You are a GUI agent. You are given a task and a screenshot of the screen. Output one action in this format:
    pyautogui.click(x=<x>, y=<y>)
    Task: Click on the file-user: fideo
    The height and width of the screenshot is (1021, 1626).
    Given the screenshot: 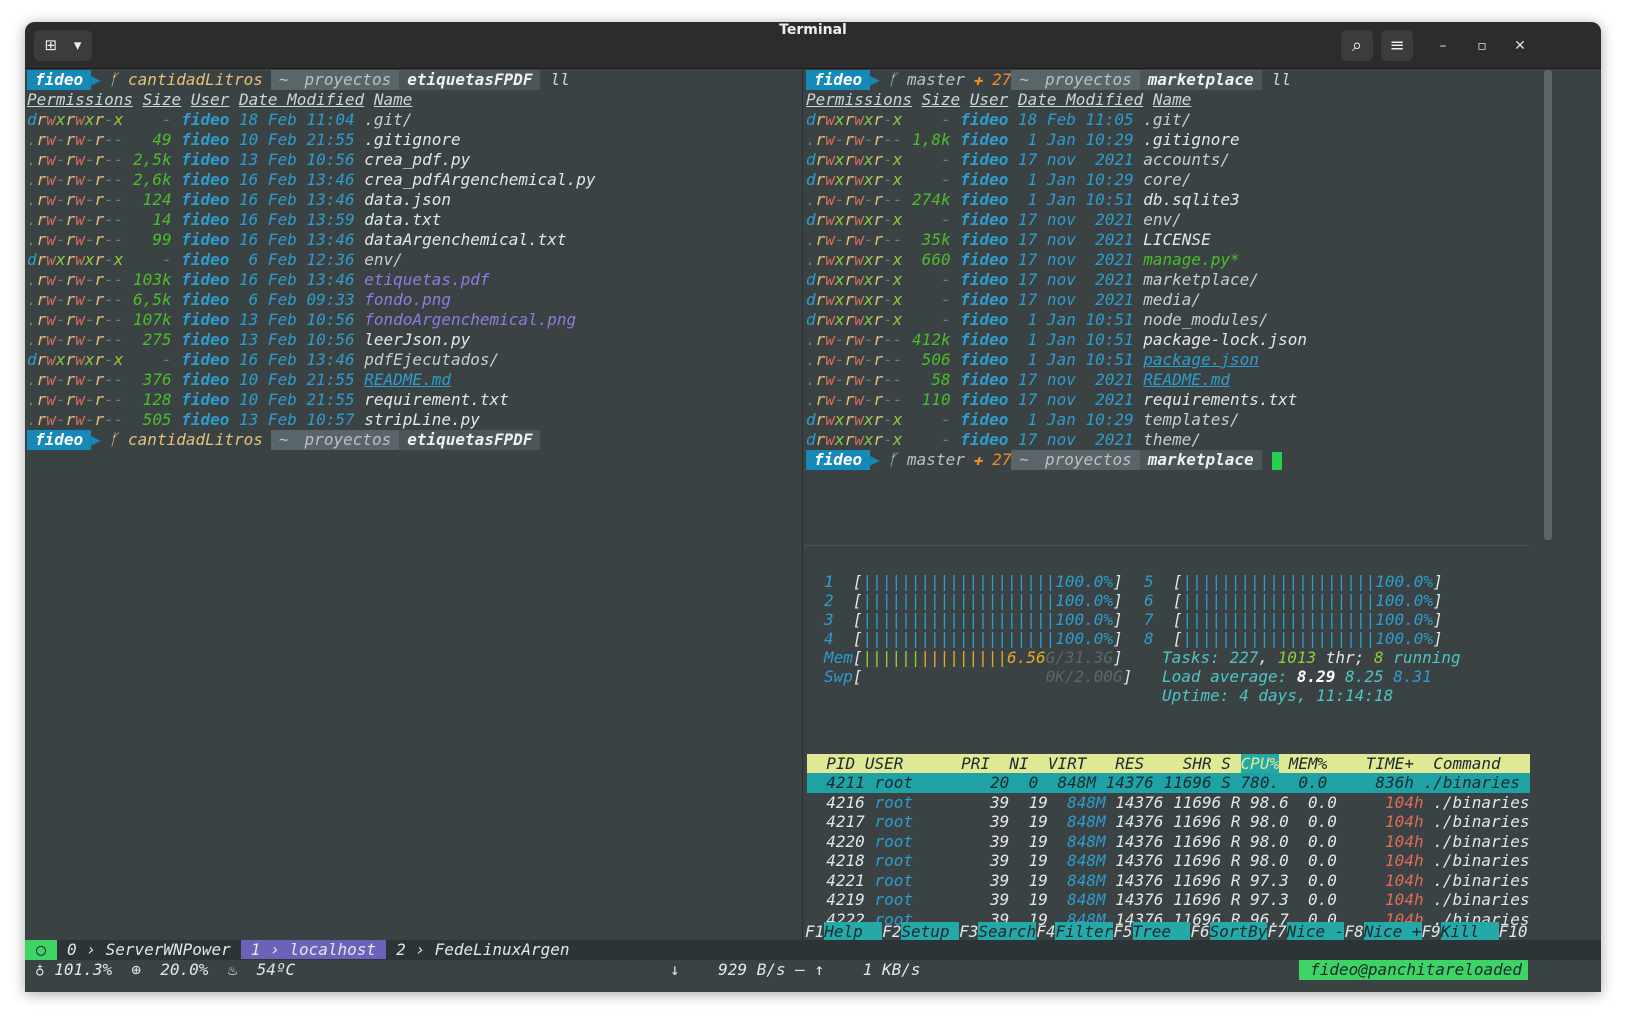 What is the action you would take?
    pyautogui.click(x=984, y=139)
    